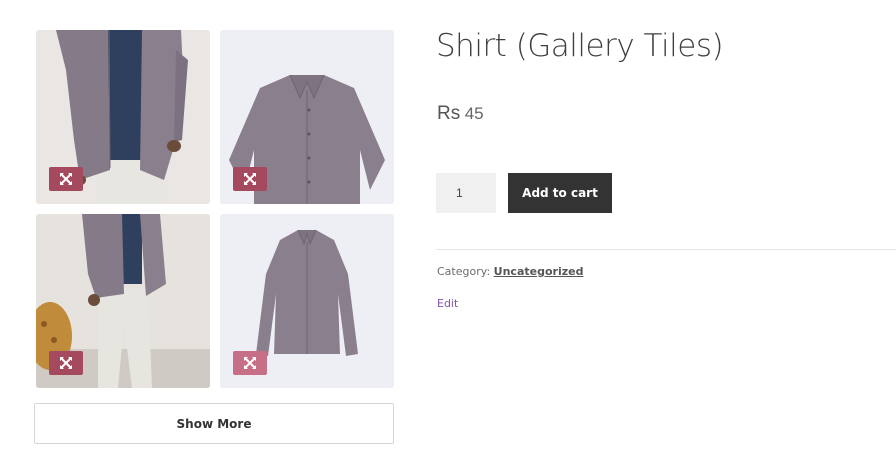 The height and width of the screenshot is (464, 896). I want to click on divider, so click(666, 249).